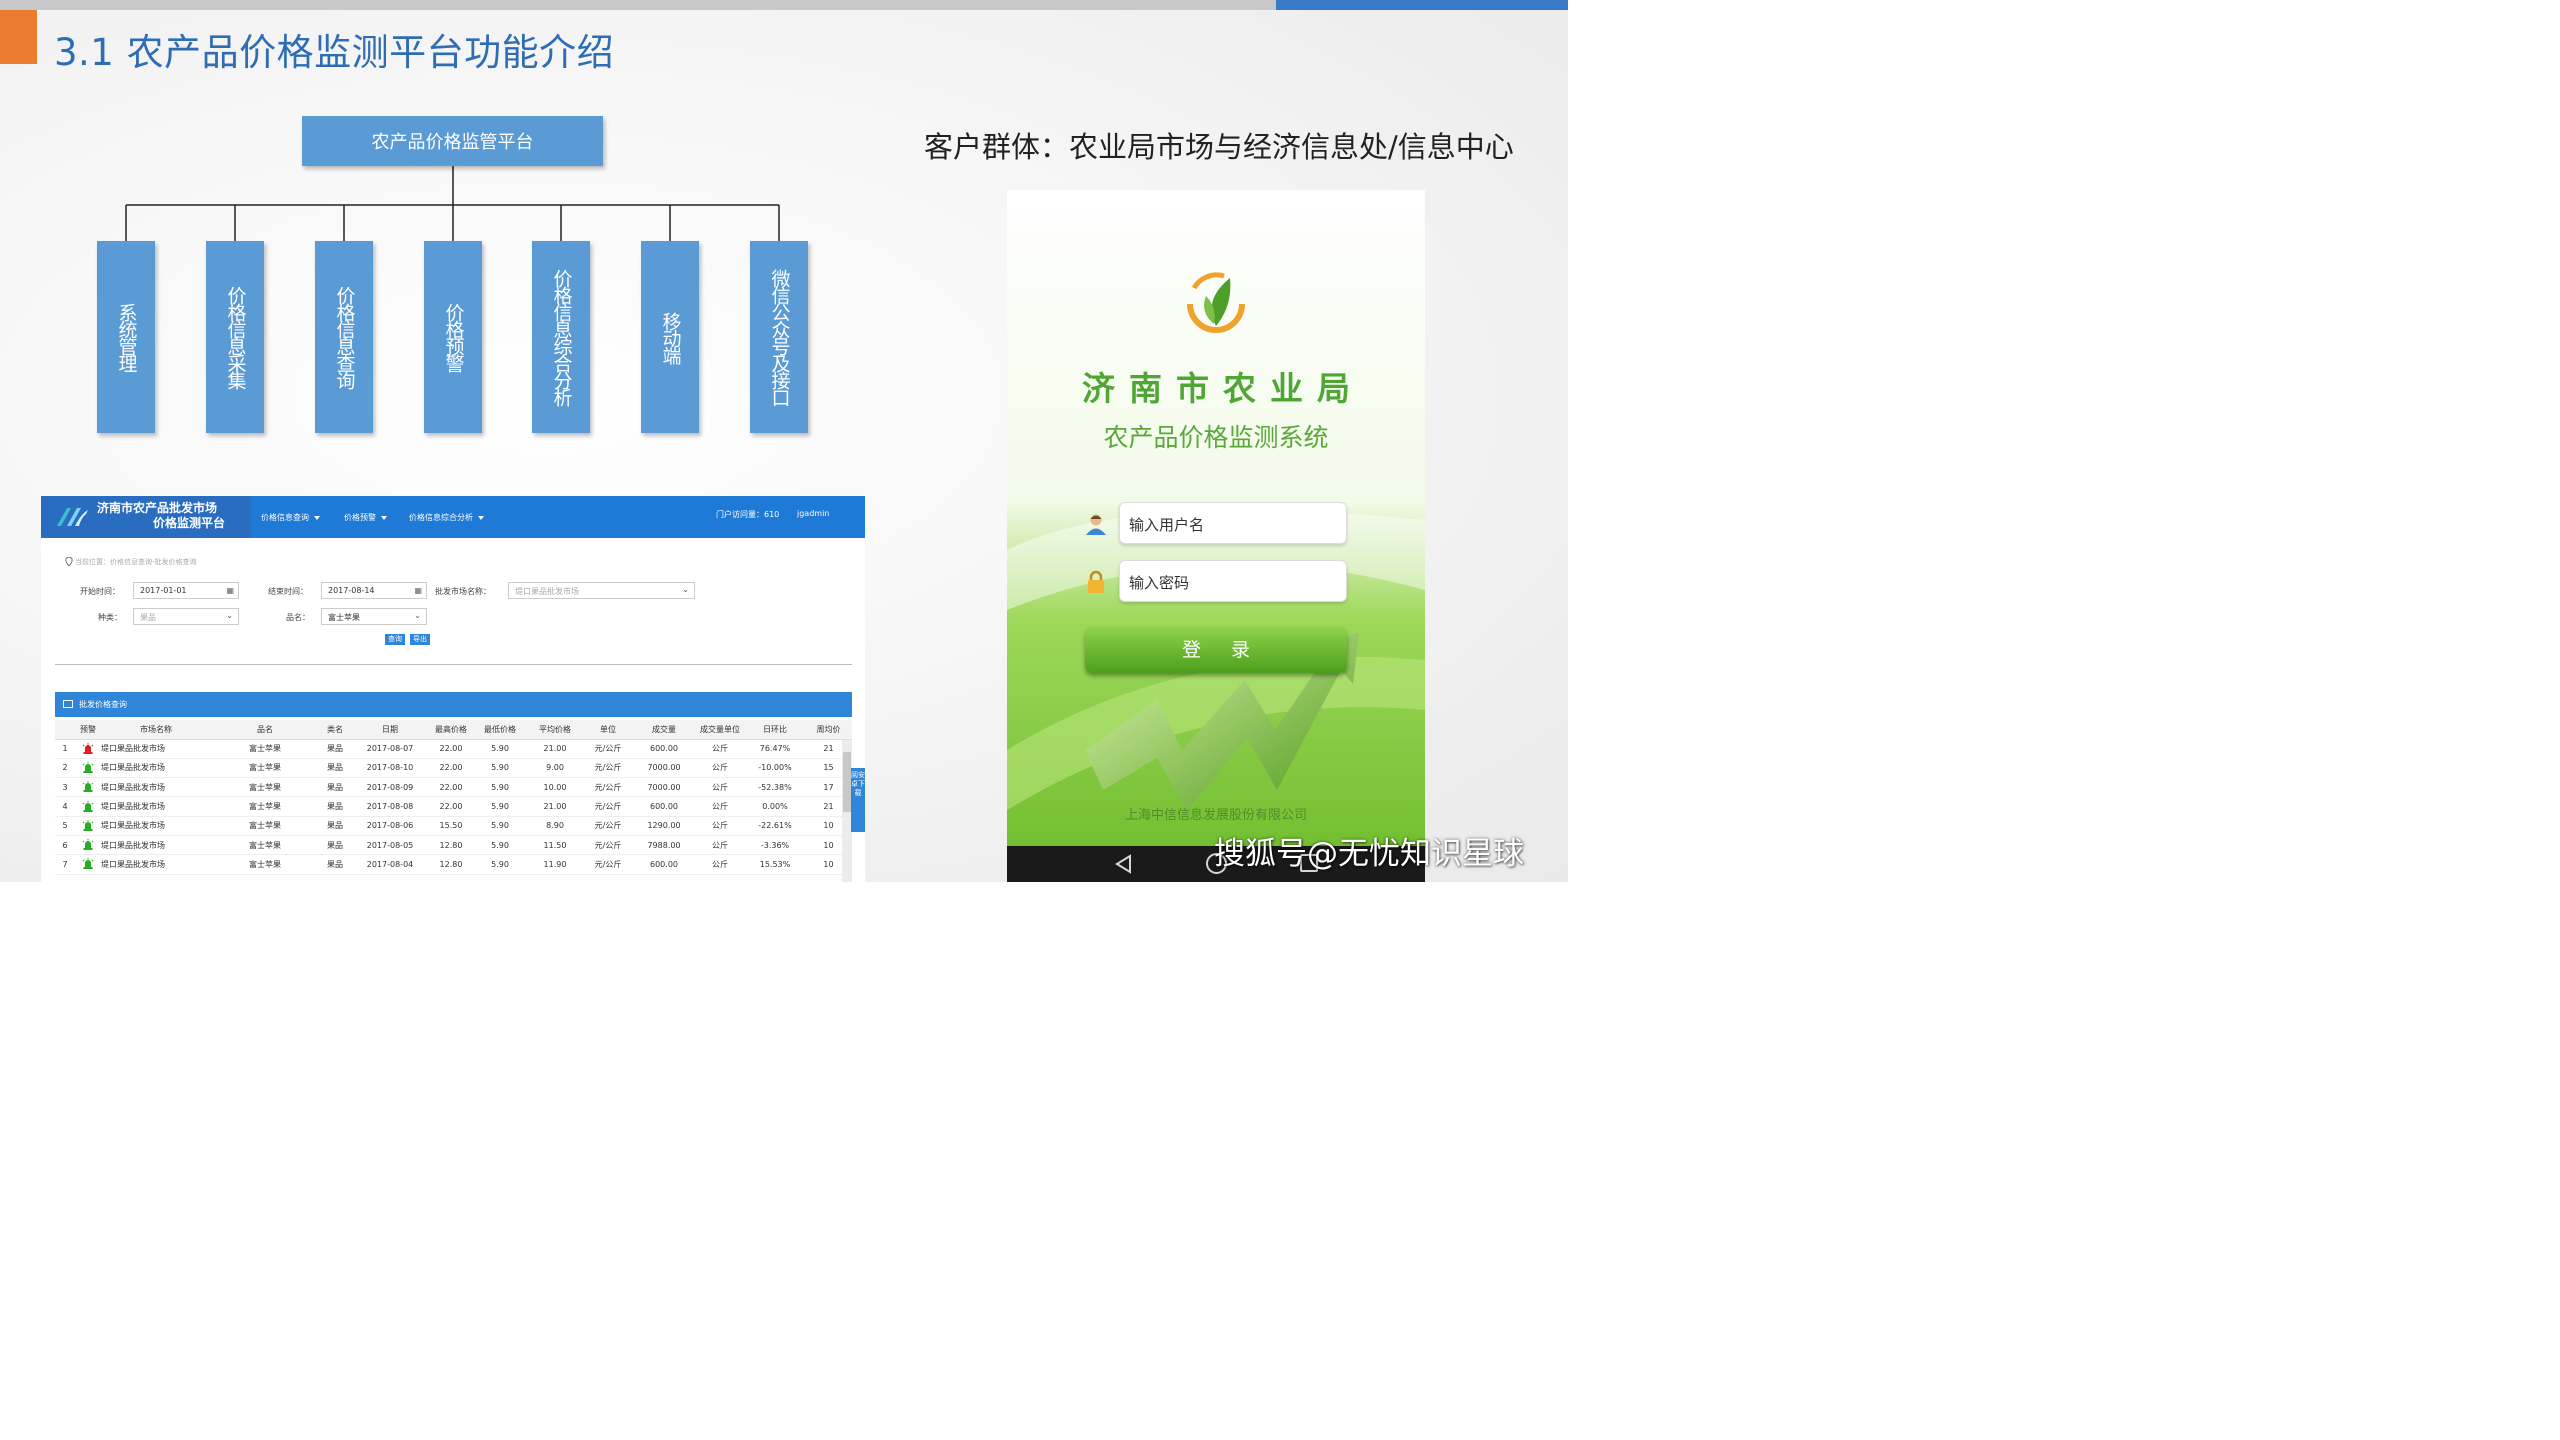 The height and width of the screenshot is (1440, 2560). I want to click on org-node-label: 微信公众号及接口, so click(779, 337).